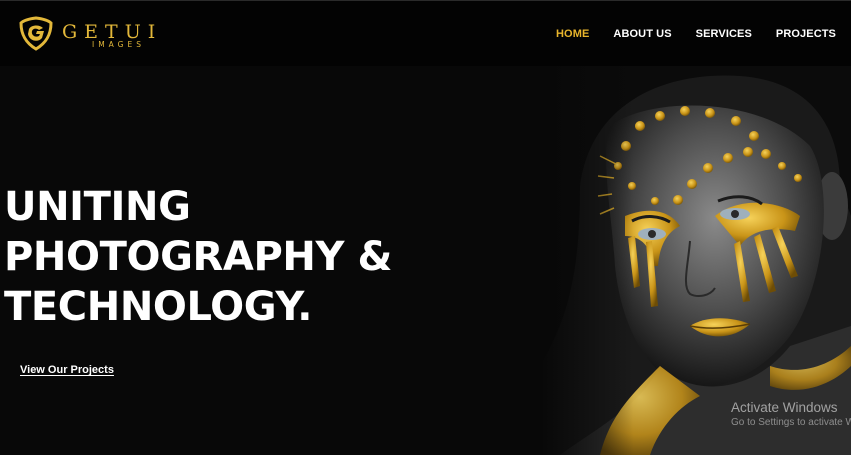 The height and width of the screenshot is (455, 851). I want to click on shield-emblem-icon, so click(36, 33).